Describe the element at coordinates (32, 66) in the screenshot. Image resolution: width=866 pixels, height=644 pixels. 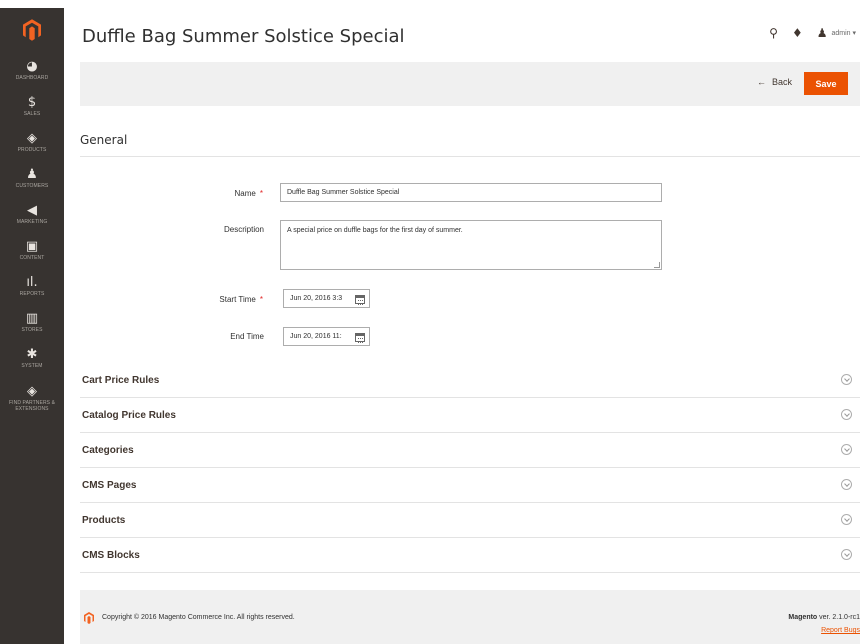
I see `dashboard-icon: ◕` at that location.